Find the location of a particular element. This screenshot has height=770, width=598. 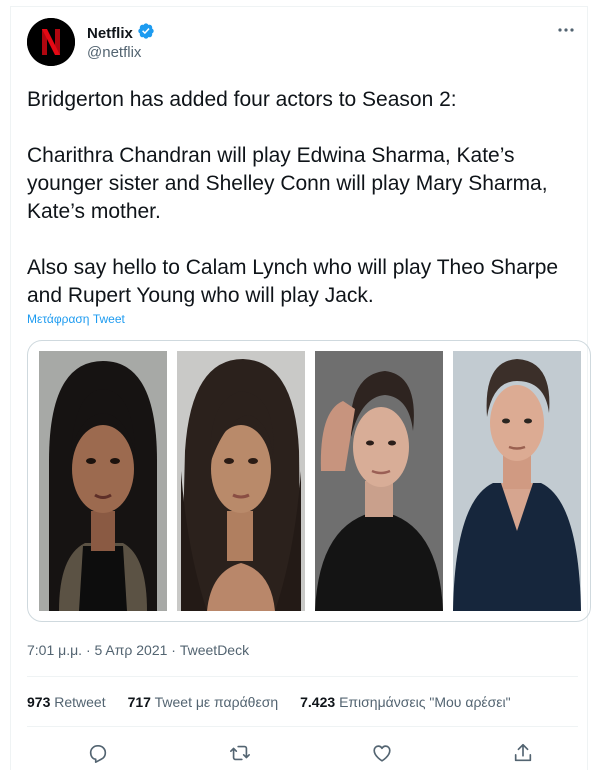

more-options-button is located at coordinates (566, 30).